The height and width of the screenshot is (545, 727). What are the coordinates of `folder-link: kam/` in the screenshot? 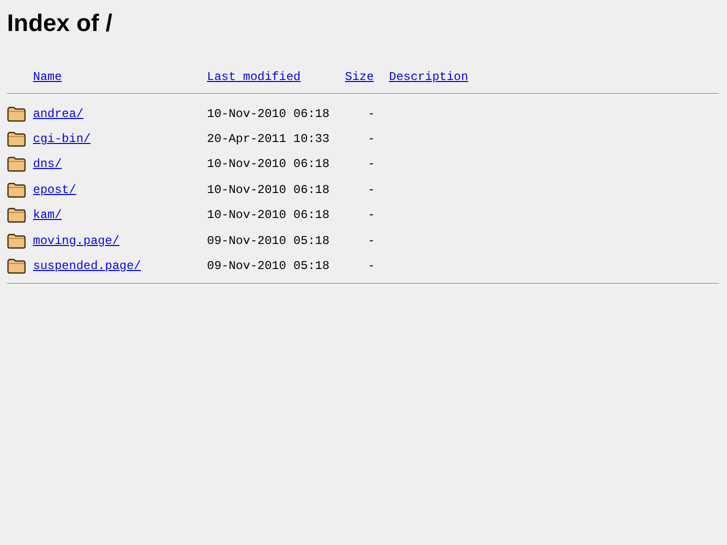 It's located at (47, 215).